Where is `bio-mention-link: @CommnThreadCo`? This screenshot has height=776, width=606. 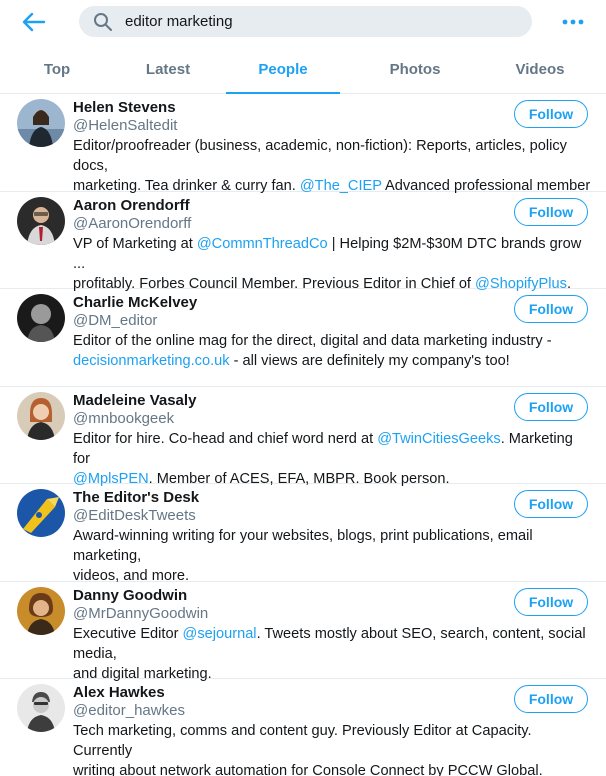
bio-mention-link: @CommnThreadCo is located at coordinates (262, 244).